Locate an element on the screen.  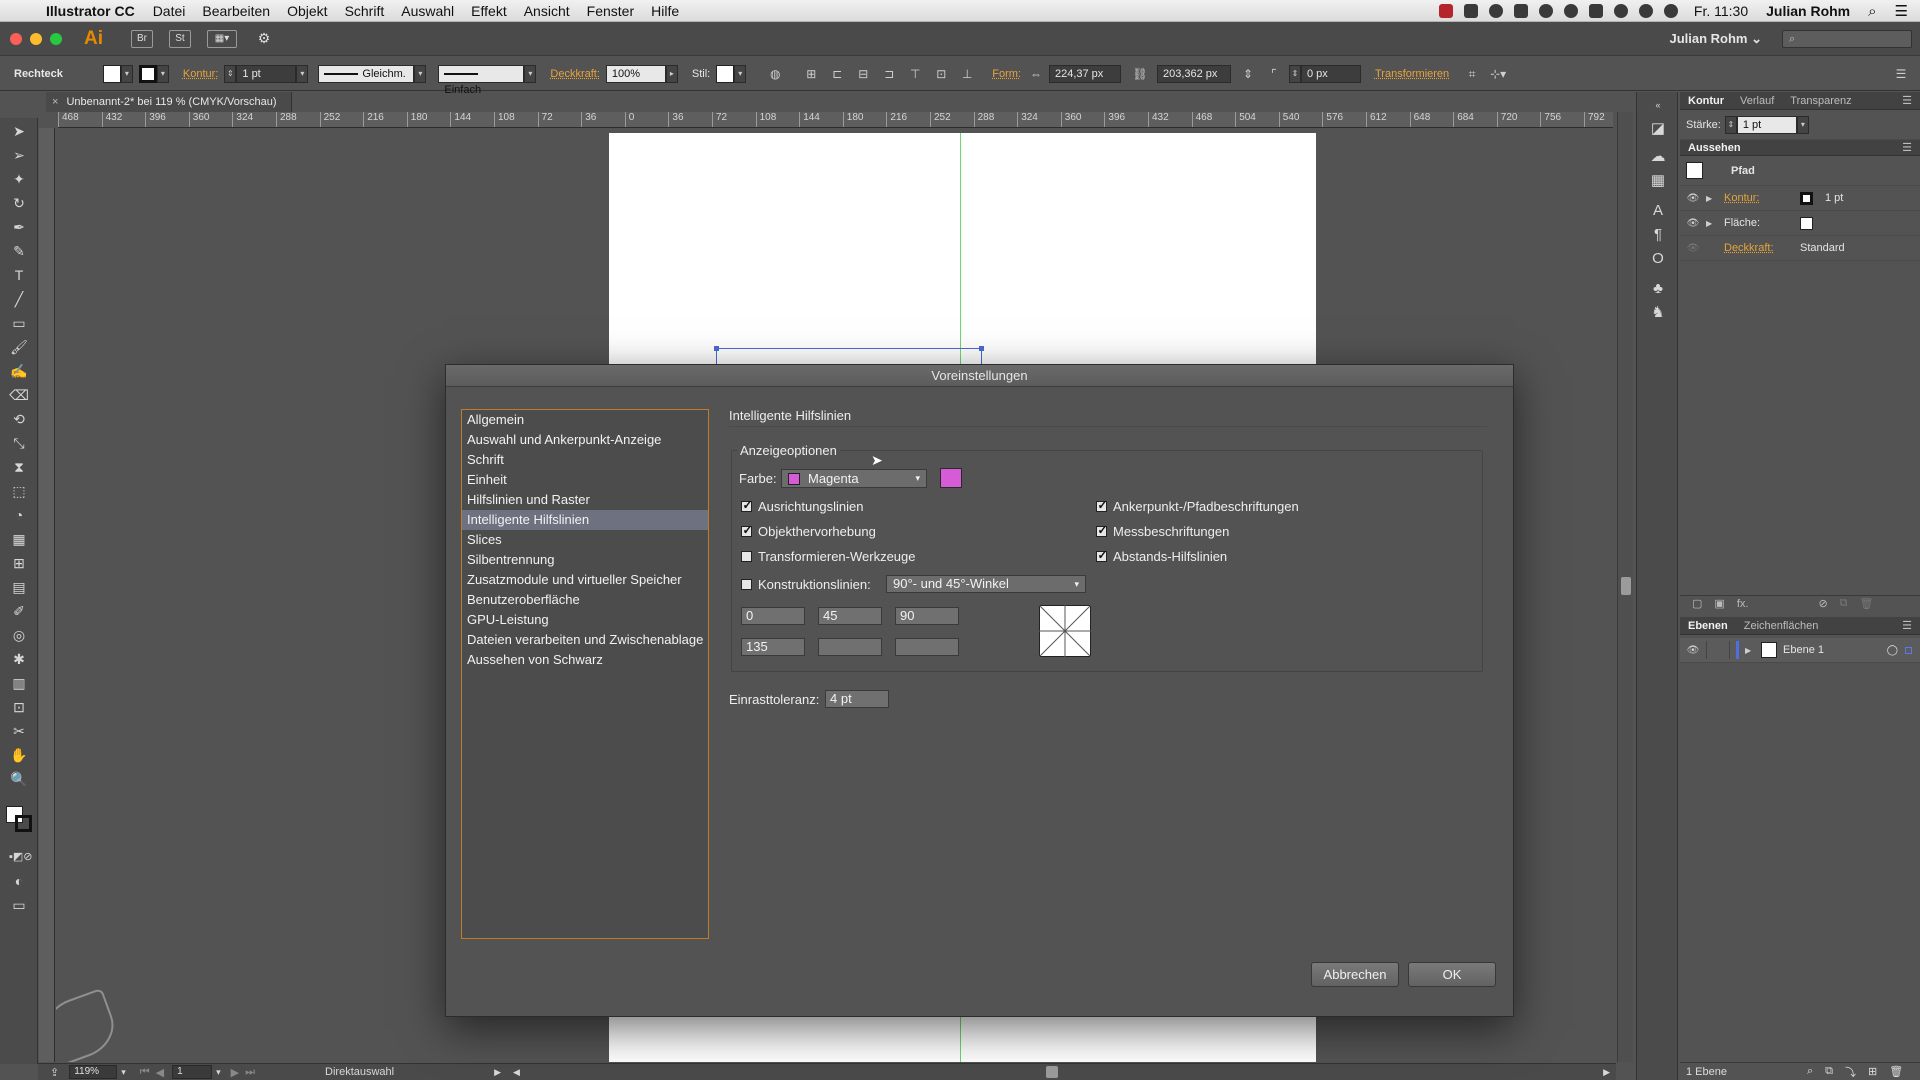
vertical-scrollbar is located at coordinates (1625, 587).